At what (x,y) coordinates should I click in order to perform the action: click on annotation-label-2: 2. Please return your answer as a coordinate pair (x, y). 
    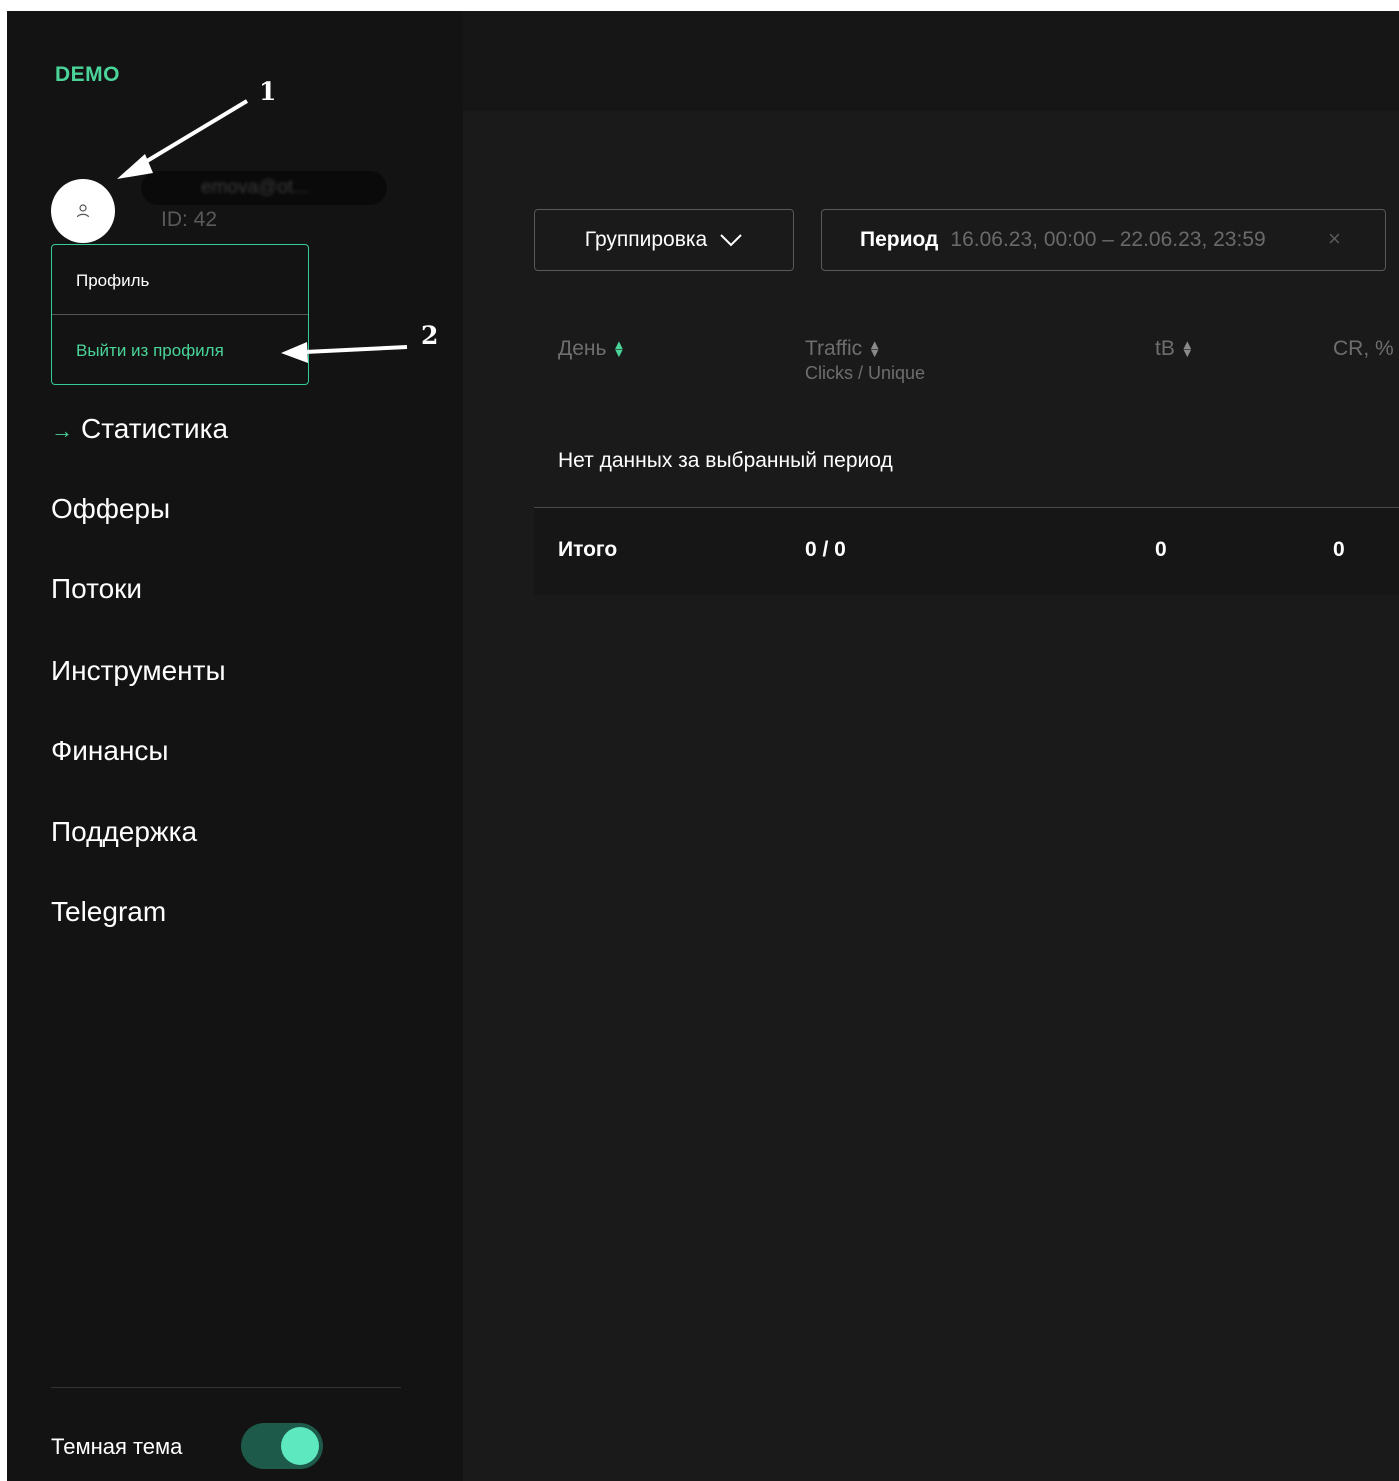
    Looking at the image, I should click on (430, 335).